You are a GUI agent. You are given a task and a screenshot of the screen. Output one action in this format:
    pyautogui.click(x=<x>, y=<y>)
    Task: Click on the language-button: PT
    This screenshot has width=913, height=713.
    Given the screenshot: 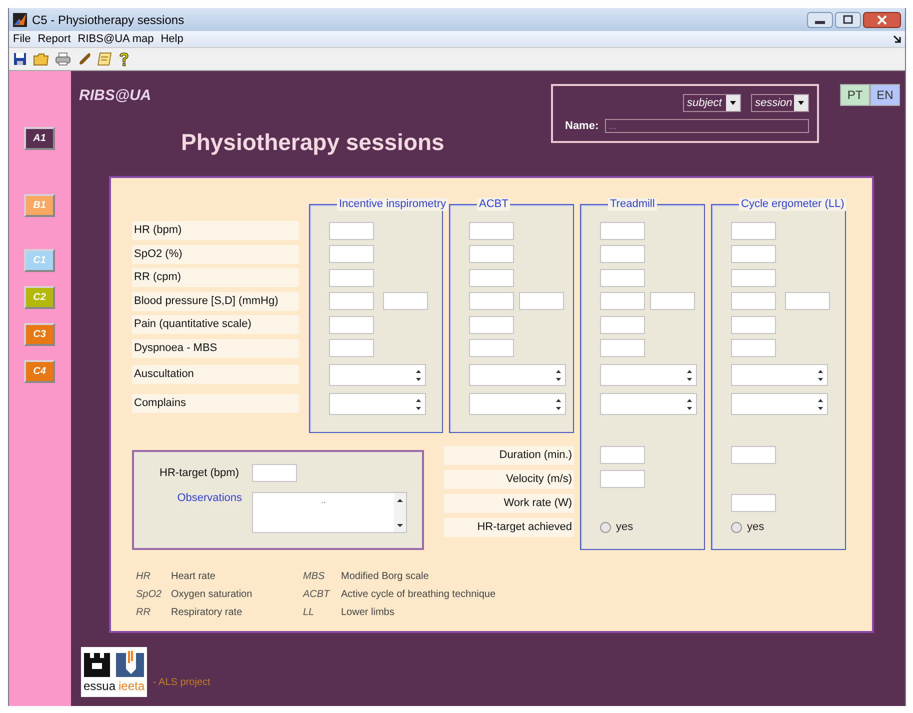 What is the action you would take?
    pyautogui.click(x=855, y=95)
    